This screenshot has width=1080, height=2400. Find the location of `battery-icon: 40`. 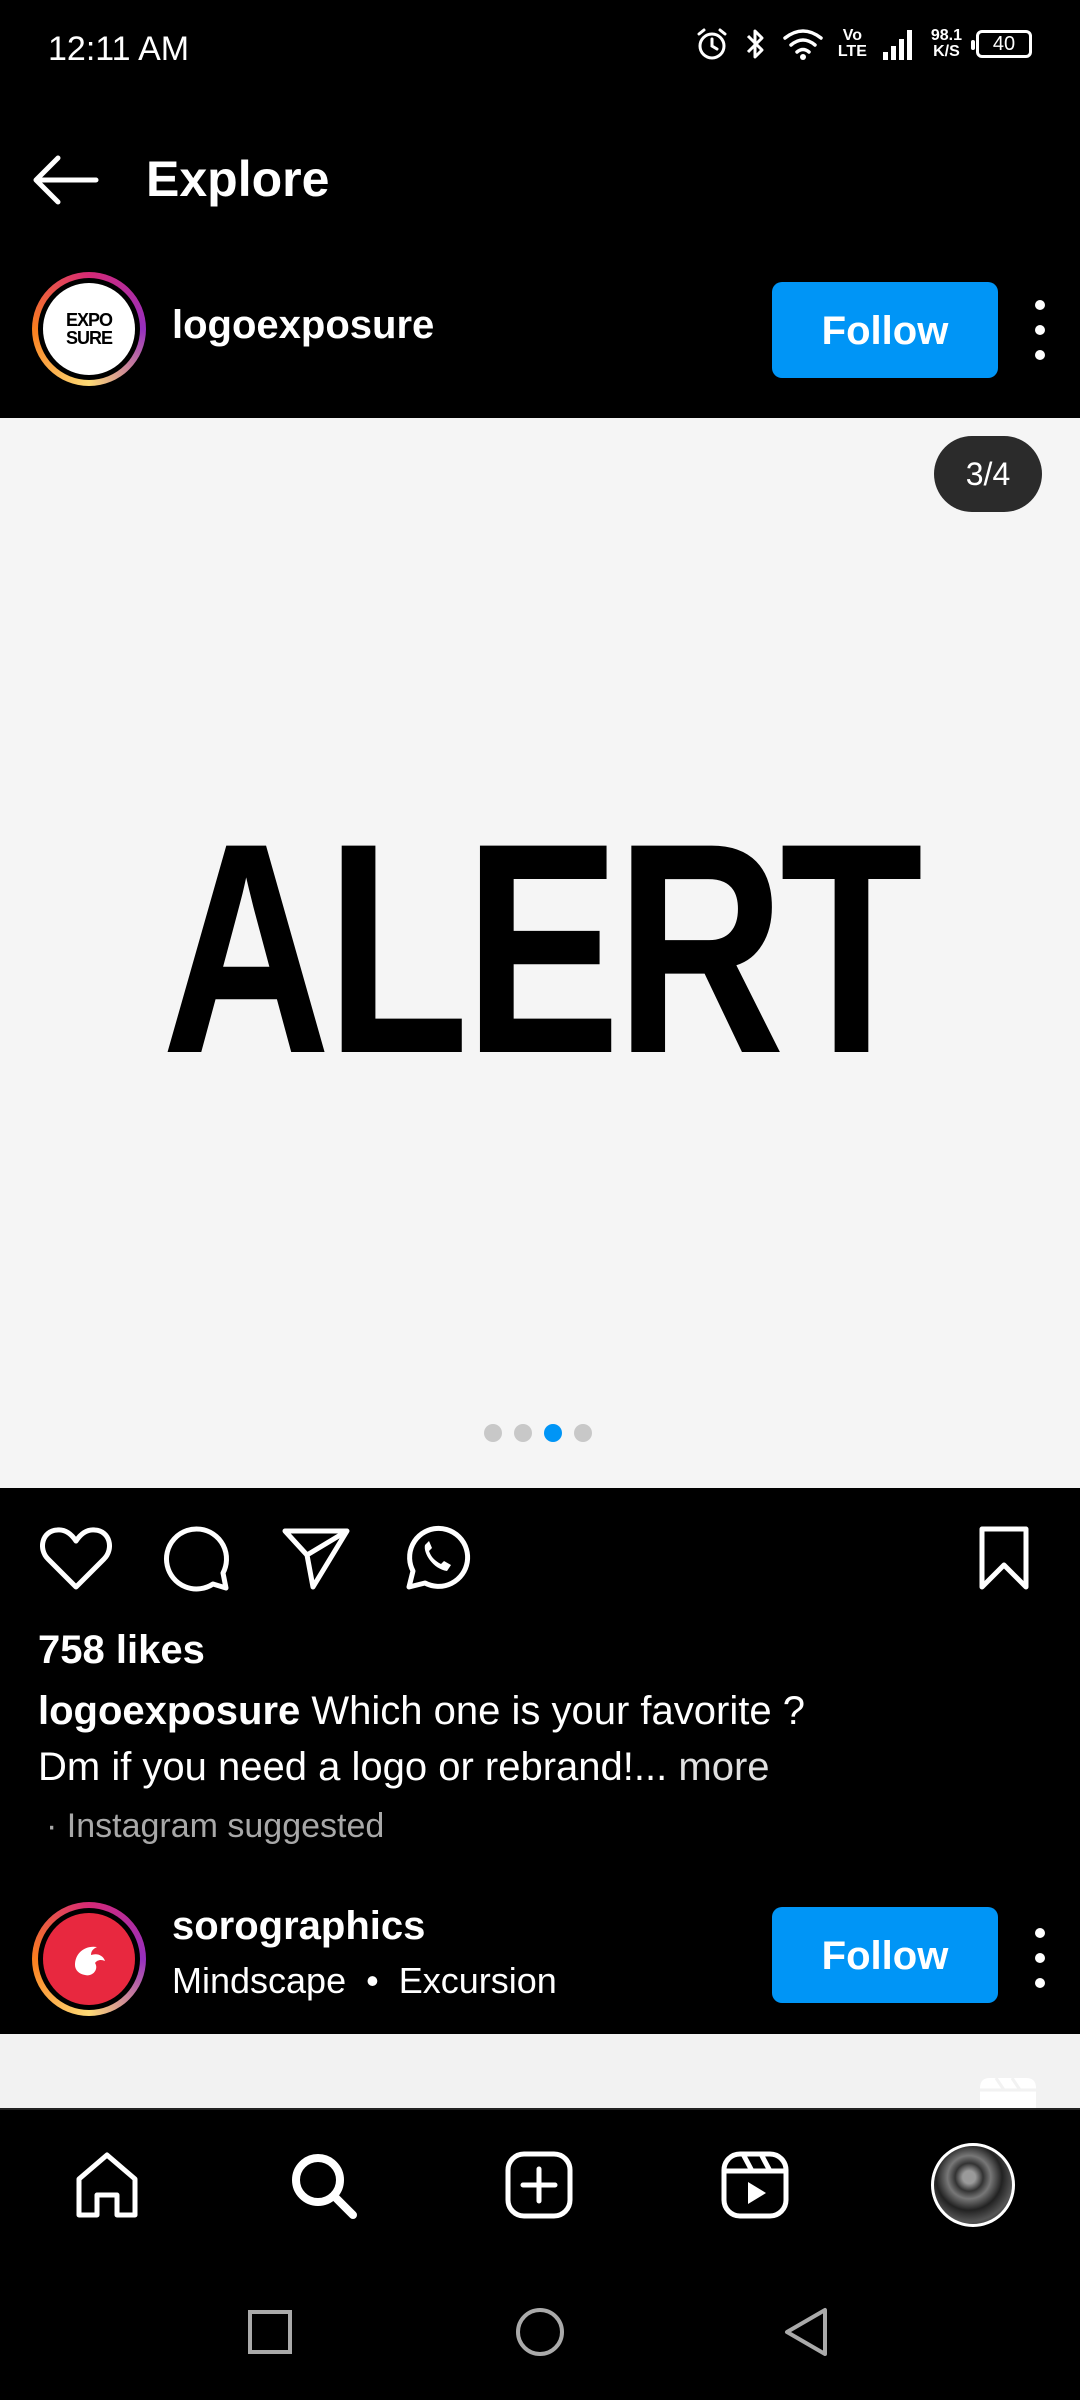

battery-icon: 40 is located at coordinates (1001, 44).